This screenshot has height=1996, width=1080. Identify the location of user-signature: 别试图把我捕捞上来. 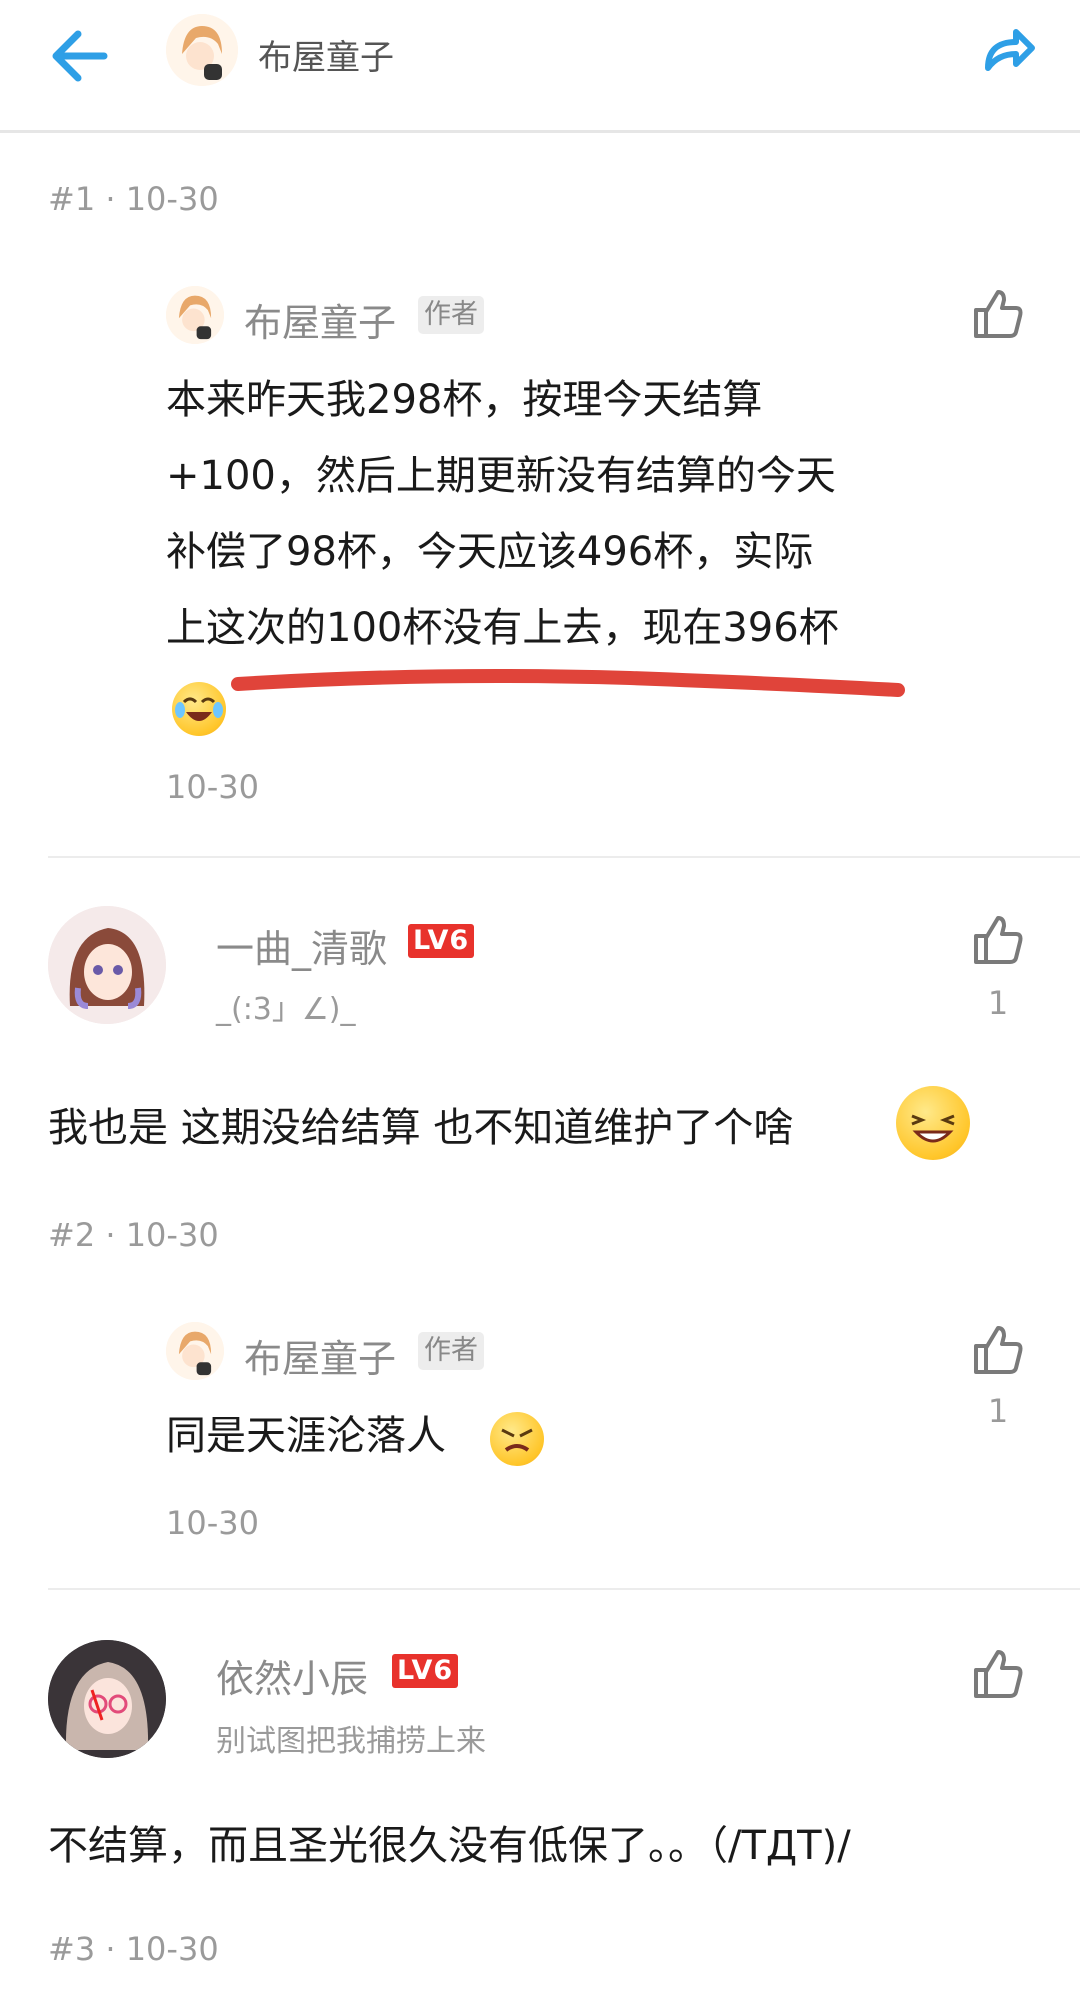
(351, 1741).